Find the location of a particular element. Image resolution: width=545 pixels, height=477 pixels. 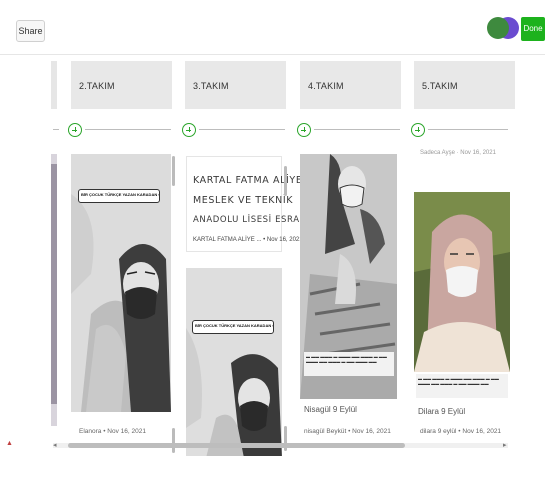

column-title: 5.TAKIM is located at coordinates (440, 86).